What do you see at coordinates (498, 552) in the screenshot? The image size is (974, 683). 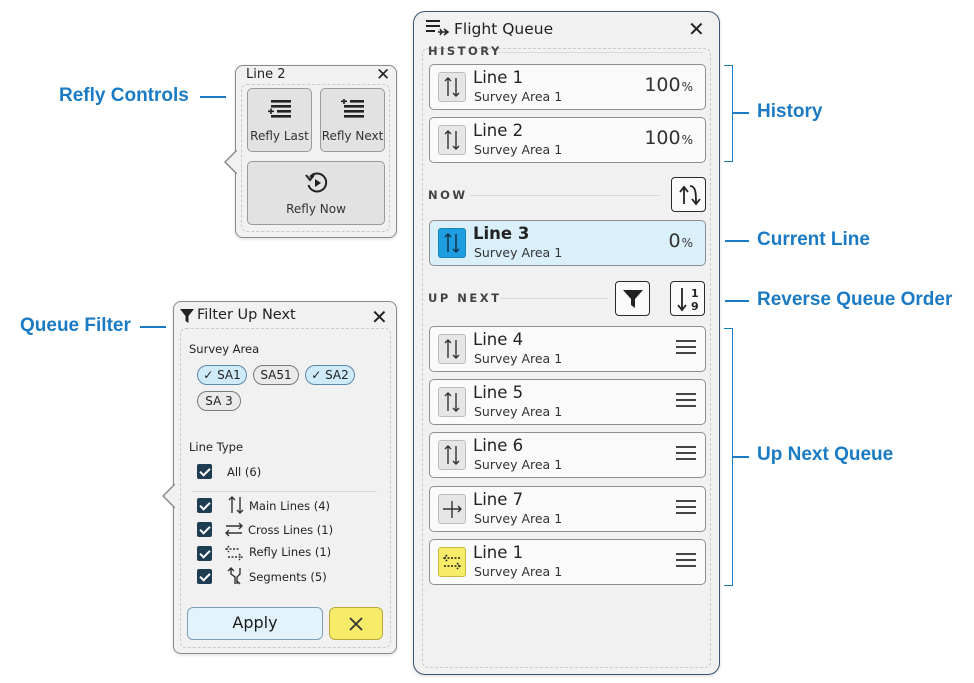 I see `line-title: Line 1` at bounding box center [498, 552].